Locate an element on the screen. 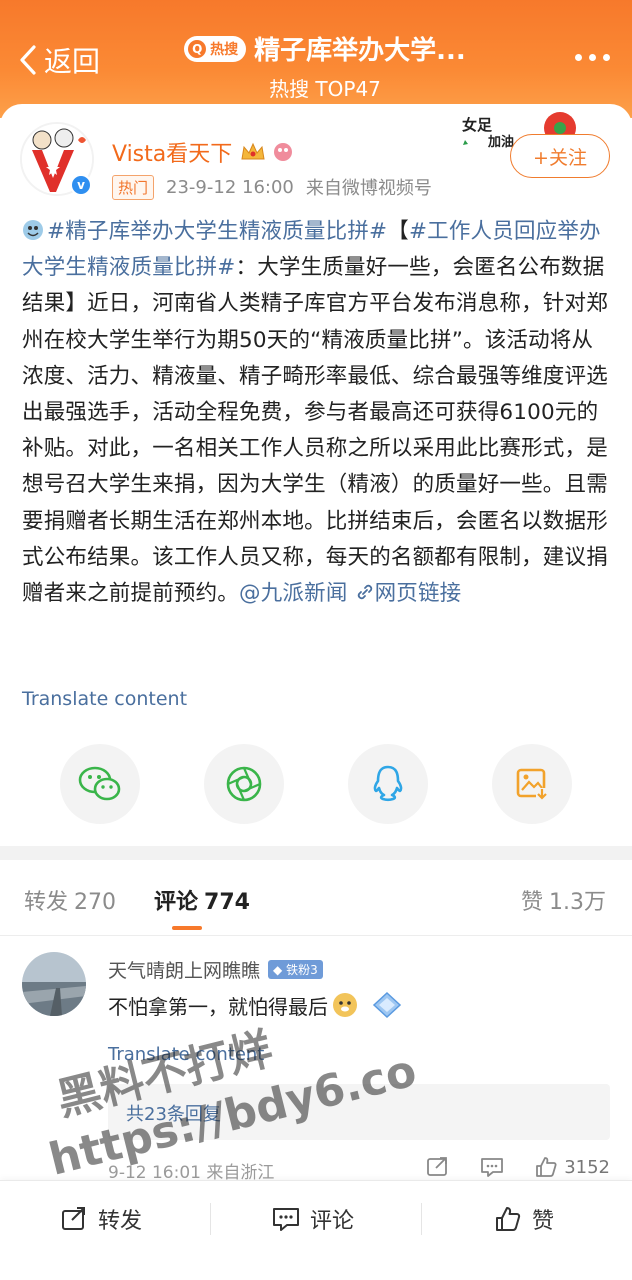  avatar-landscape-image is located at coordinates (54, 984).